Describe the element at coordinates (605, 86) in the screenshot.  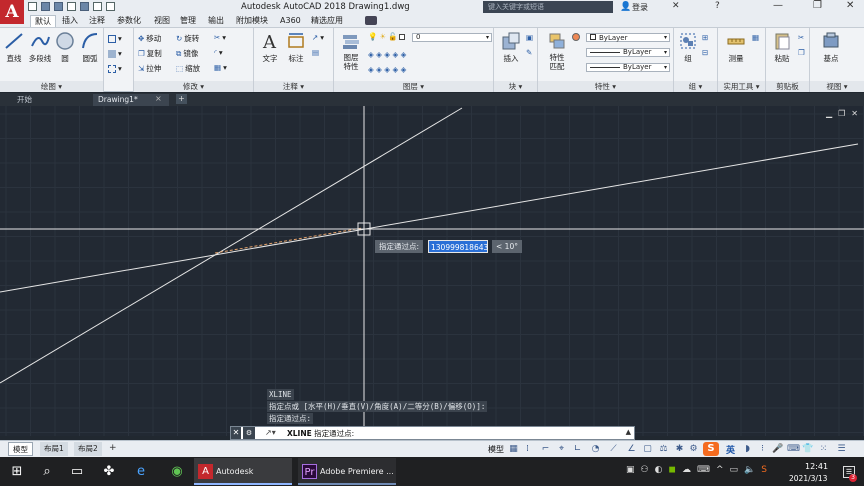
I see `properties-group-label: 特性 ▾` at that location.